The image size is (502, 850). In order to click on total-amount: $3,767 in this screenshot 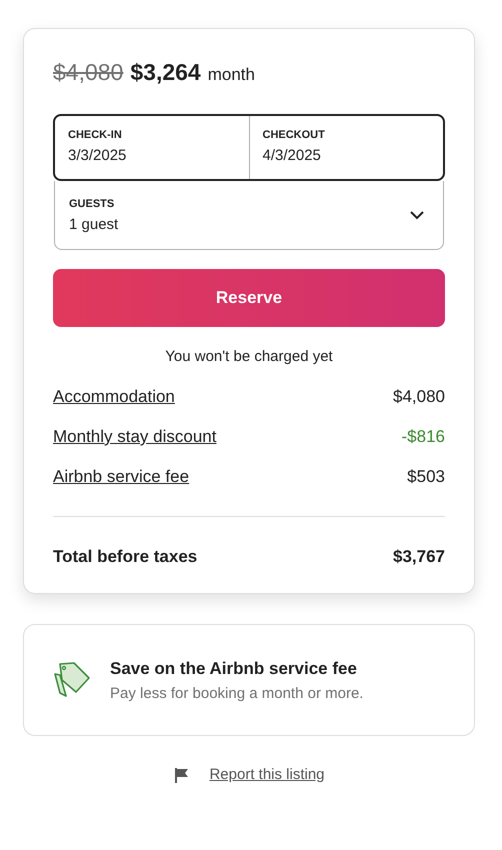, I will do `click(419, 557)`.